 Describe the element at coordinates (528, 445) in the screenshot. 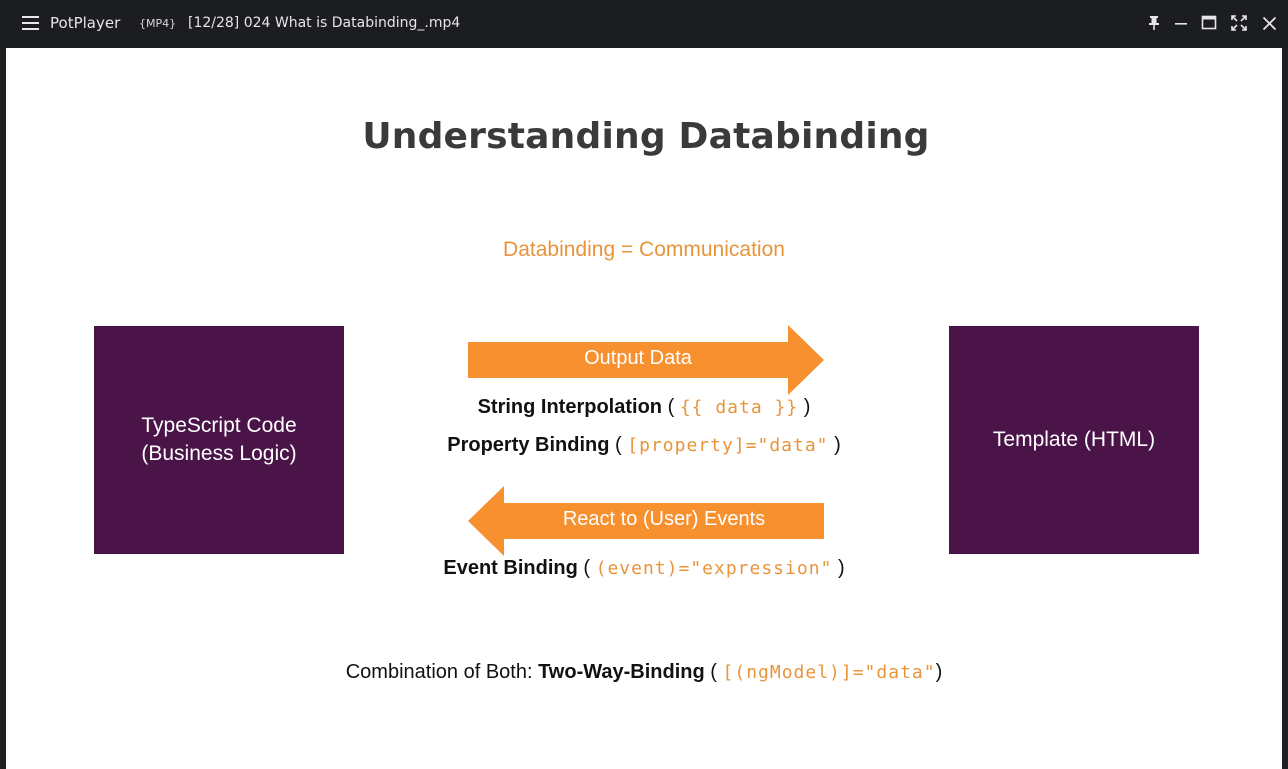

I see `binding-name: Property Binding` at that location.